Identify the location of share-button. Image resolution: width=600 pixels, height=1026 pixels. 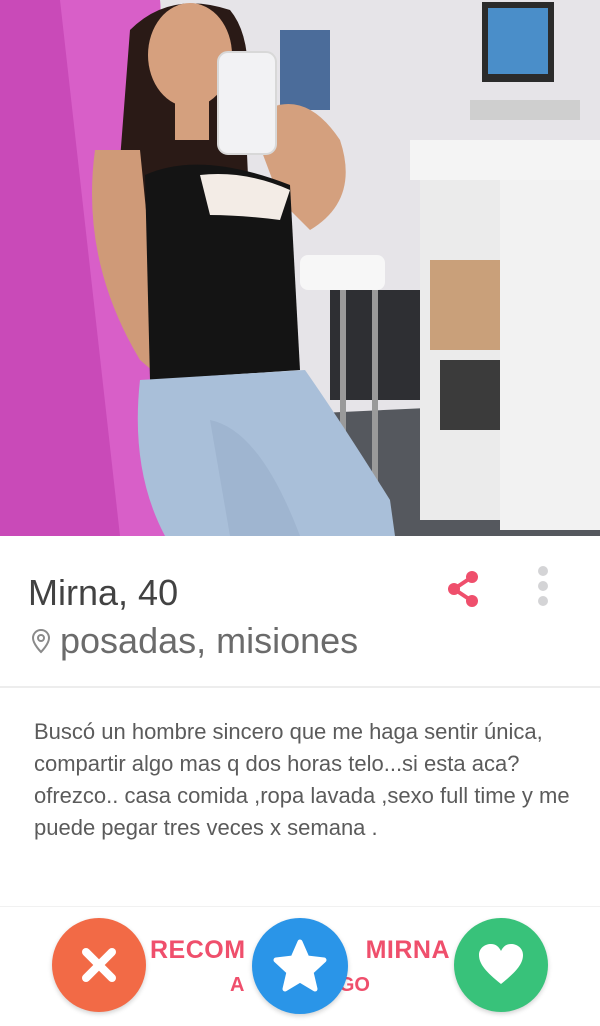
(463, 589).